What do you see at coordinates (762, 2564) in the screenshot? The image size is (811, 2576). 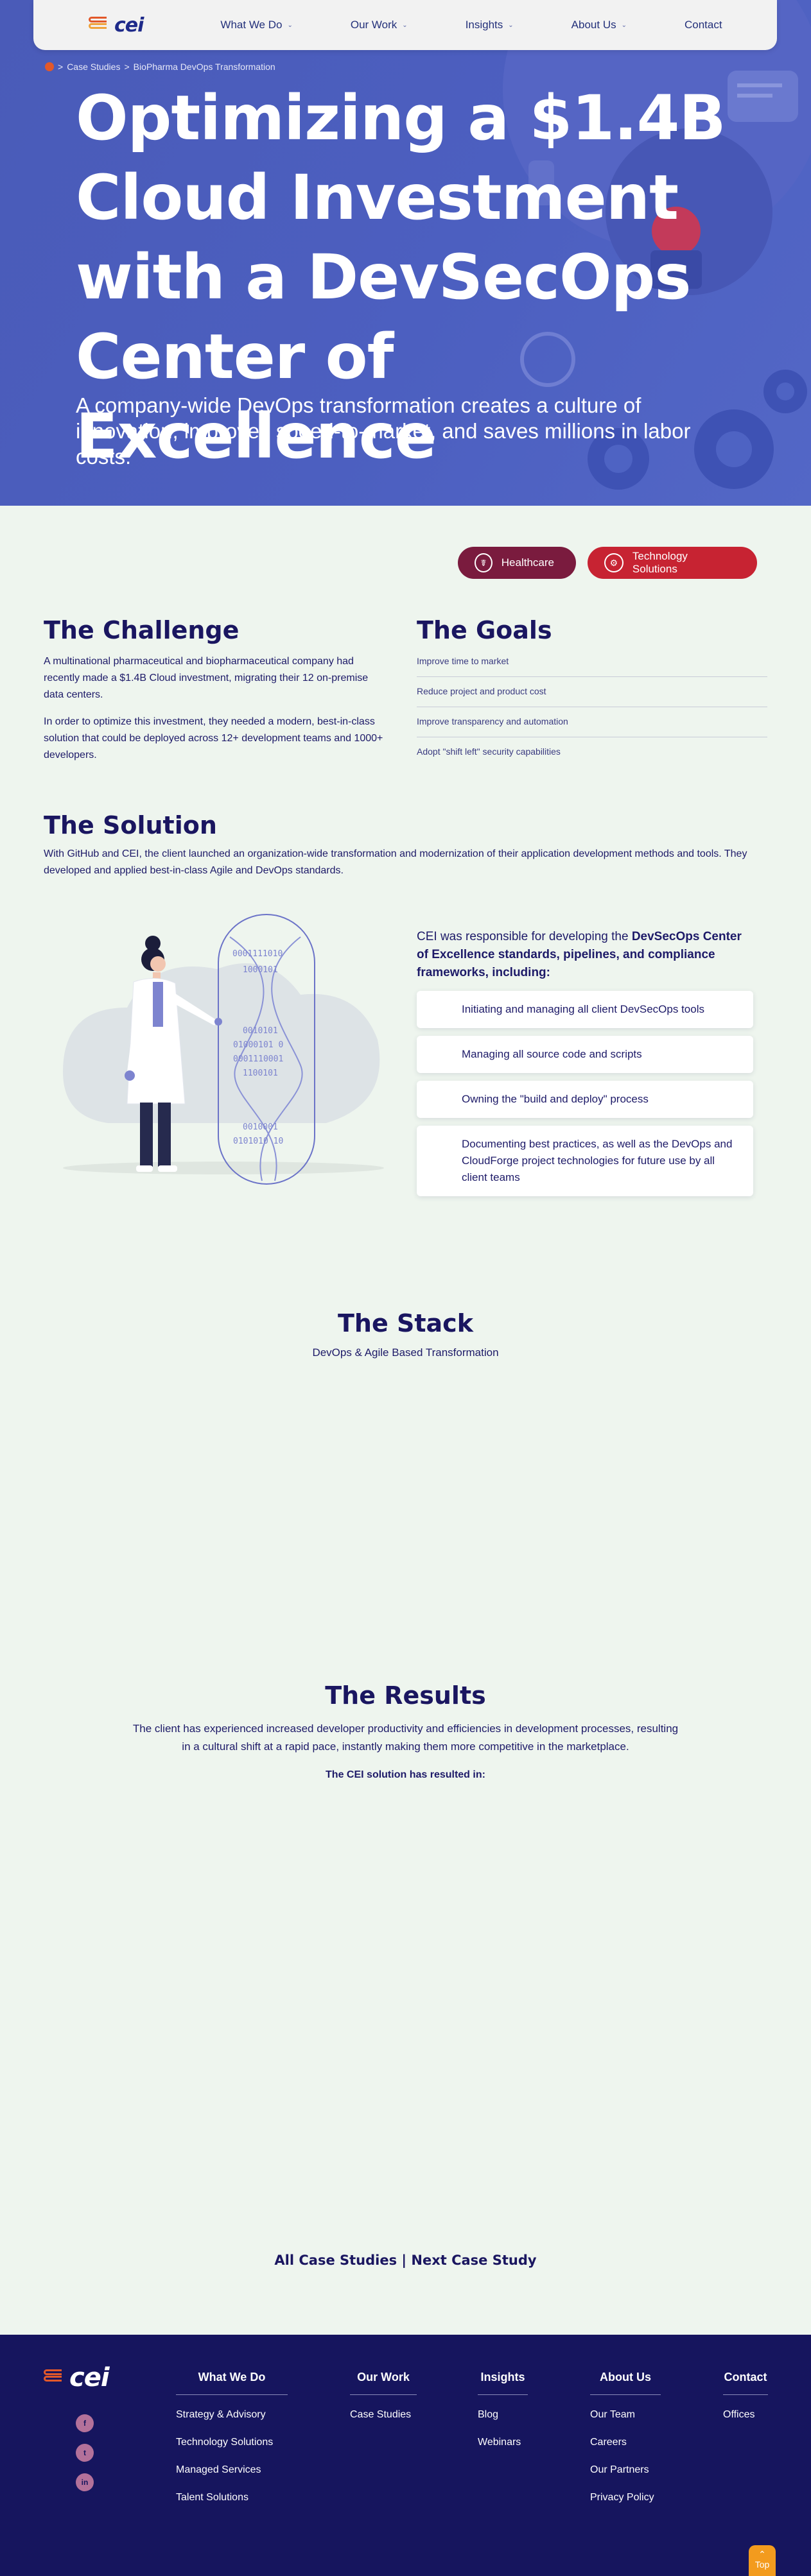 I see `back-to-top-label: Top` at bounding box center [762, 2564].